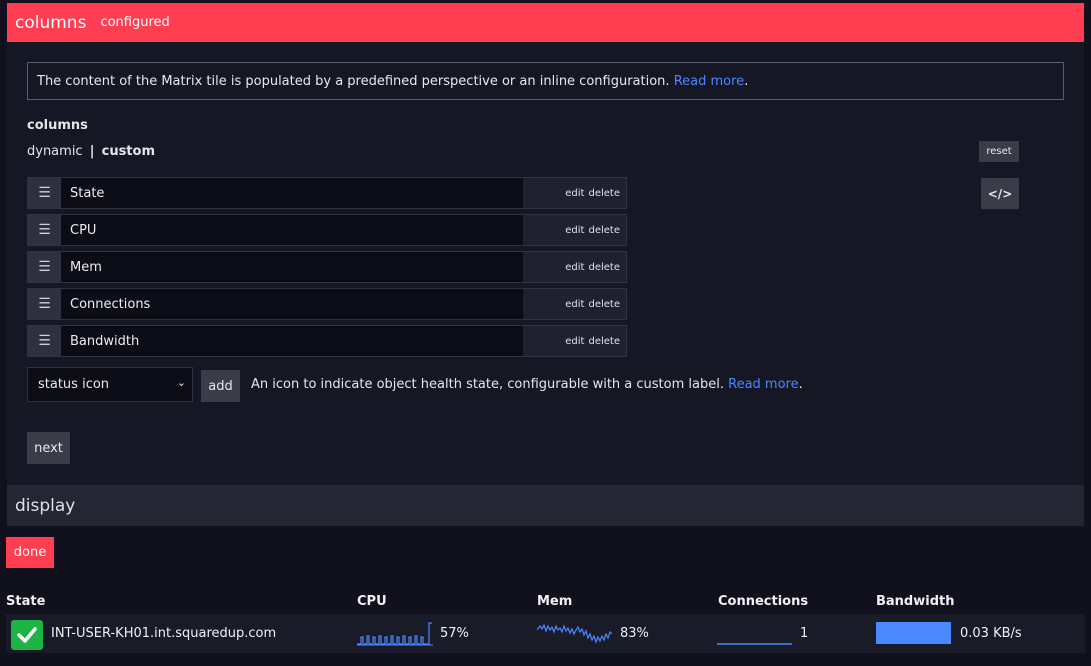 Image resolution: width=1091 pixels, height=666 pixels. I want to click on chevron-down-icon: ⌄, so click(181, 382).